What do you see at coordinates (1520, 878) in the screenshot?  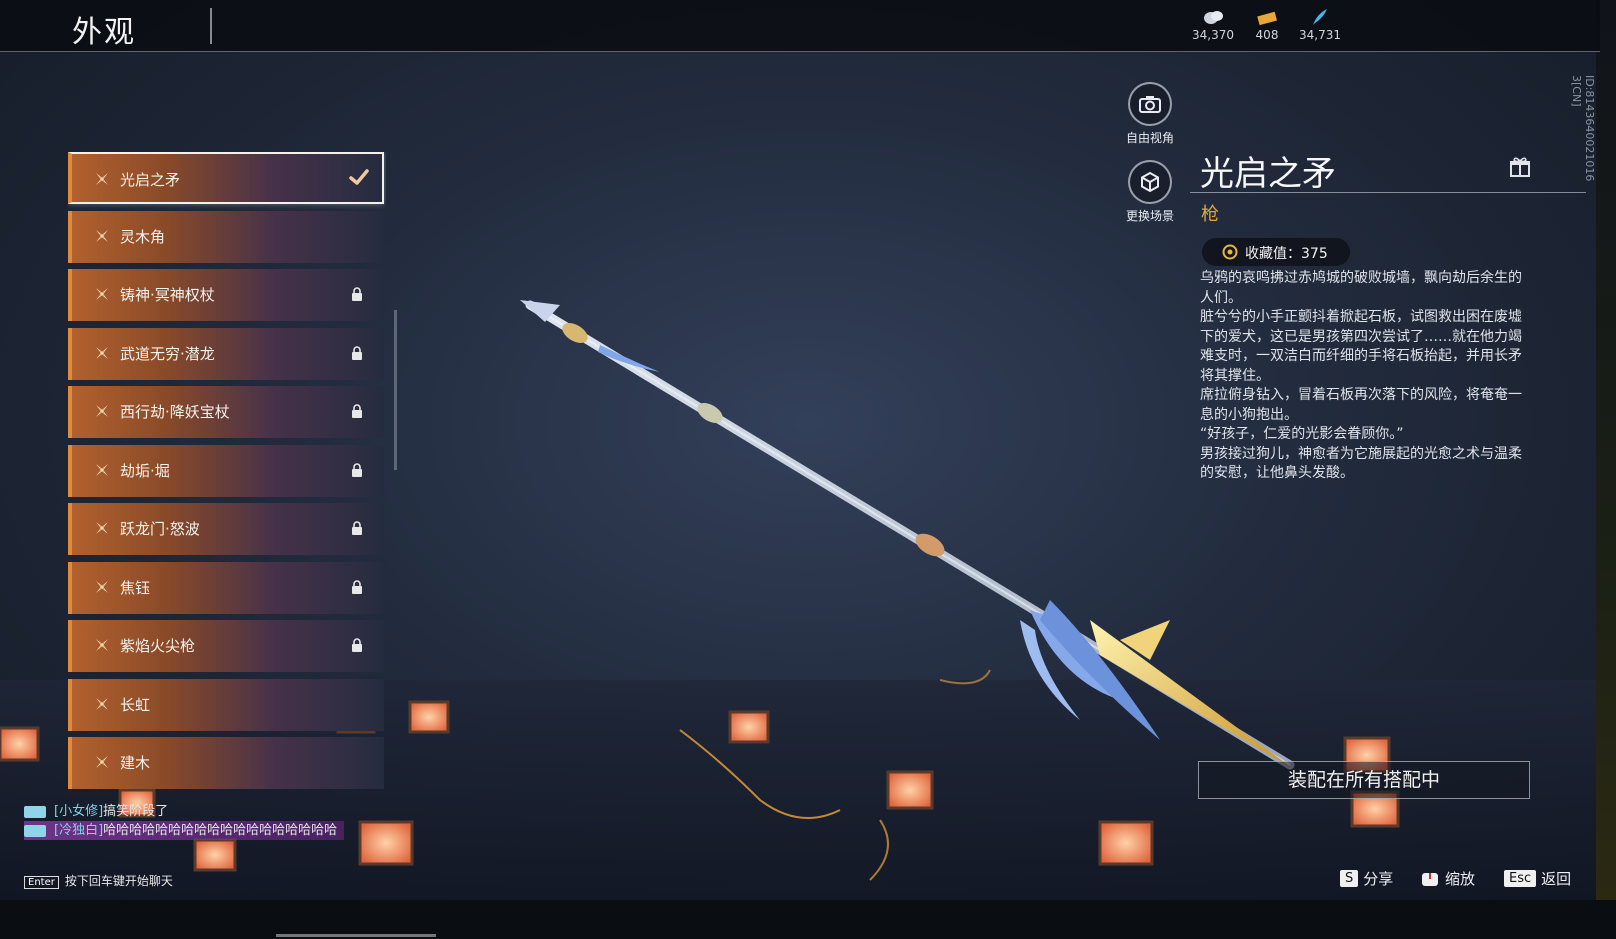 I see `back-key: Esc` at bounding box center [1520, 878].